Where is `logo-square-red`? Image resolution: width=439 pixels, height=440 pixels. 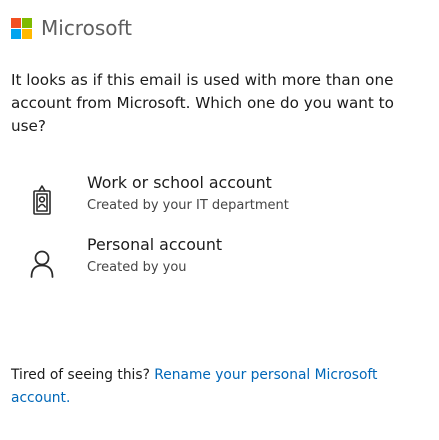 logo-square-red is located at coordinates (16, 22).